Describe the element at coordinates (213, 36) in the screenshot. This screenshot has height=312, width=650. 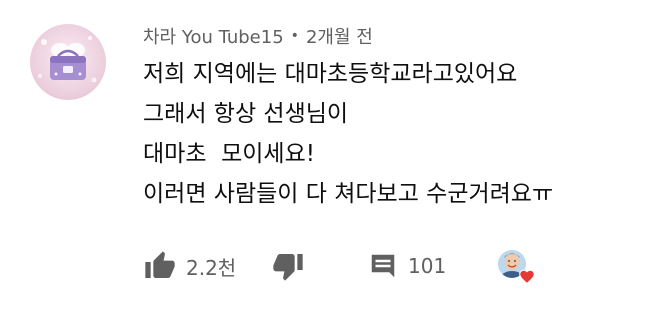
I see `author-name: 차라 You Tube15` at that location.